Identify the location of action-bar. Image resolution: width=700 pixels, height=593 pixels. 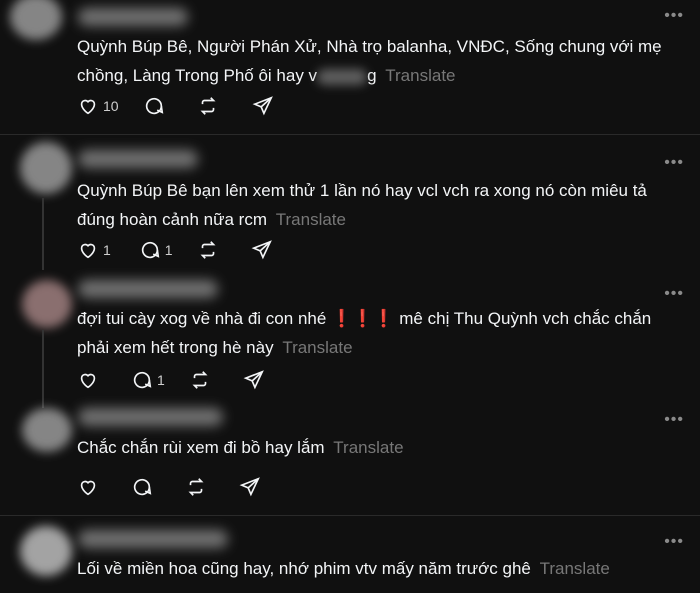
(169, 487).